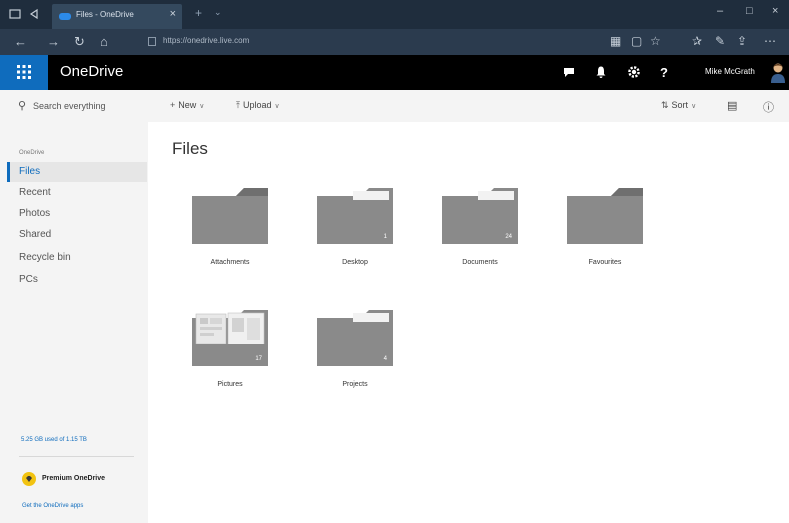  Describe the element at coordinates (54, 440) in the screenshot. I see `storage-quota-link: 5.25 GB used of 1.15 TB` at that location.